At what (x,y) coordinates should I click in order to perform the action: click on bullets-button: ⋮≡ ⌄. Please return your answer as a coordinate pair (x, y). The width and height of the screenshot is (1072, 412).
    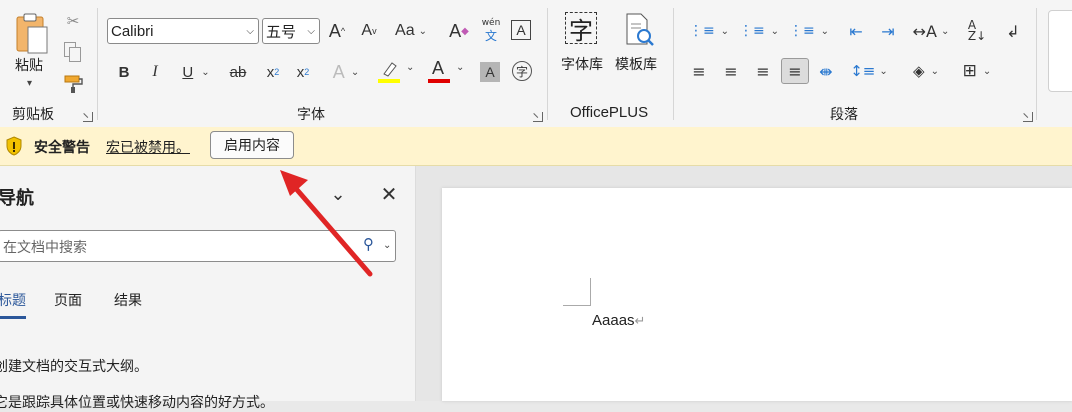
    Looking at the image, I should click on (709, 31).